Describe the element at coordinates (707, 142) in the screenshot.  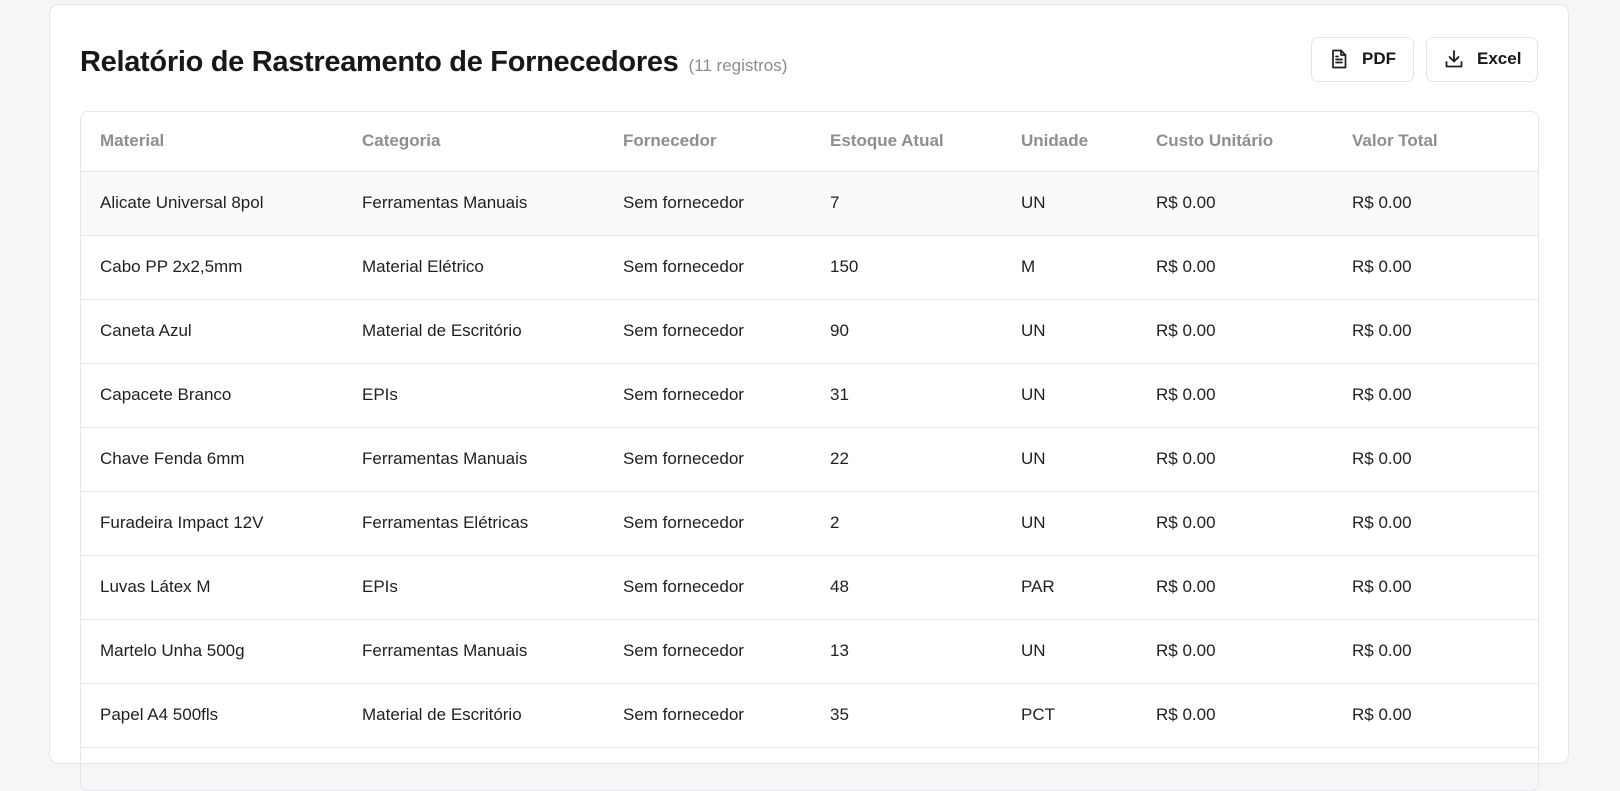
I see `column-header-fornecedor: Fornecedor` at that location.